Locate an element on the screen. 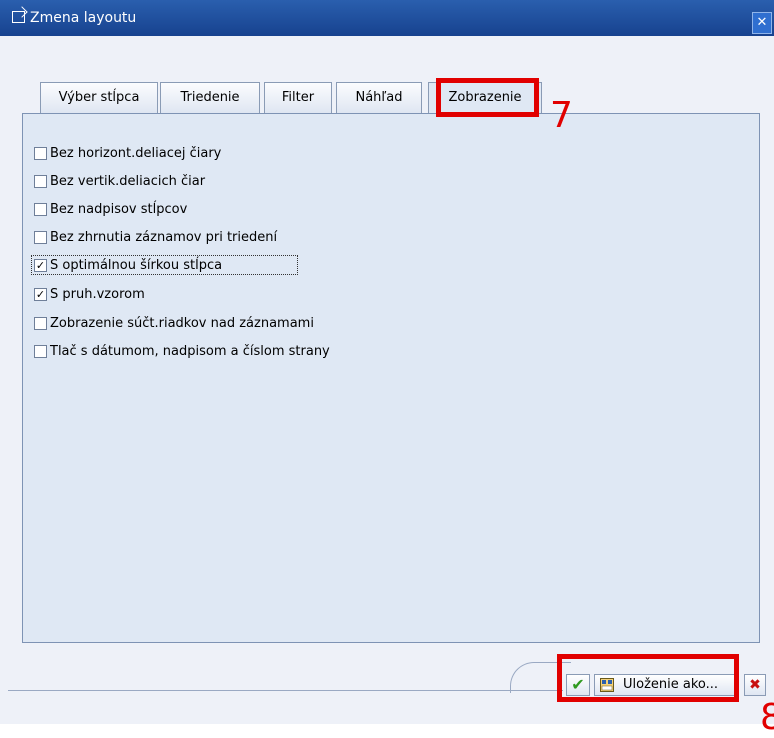  annotation-number-7: 7 is located at coordinates (561, 115).